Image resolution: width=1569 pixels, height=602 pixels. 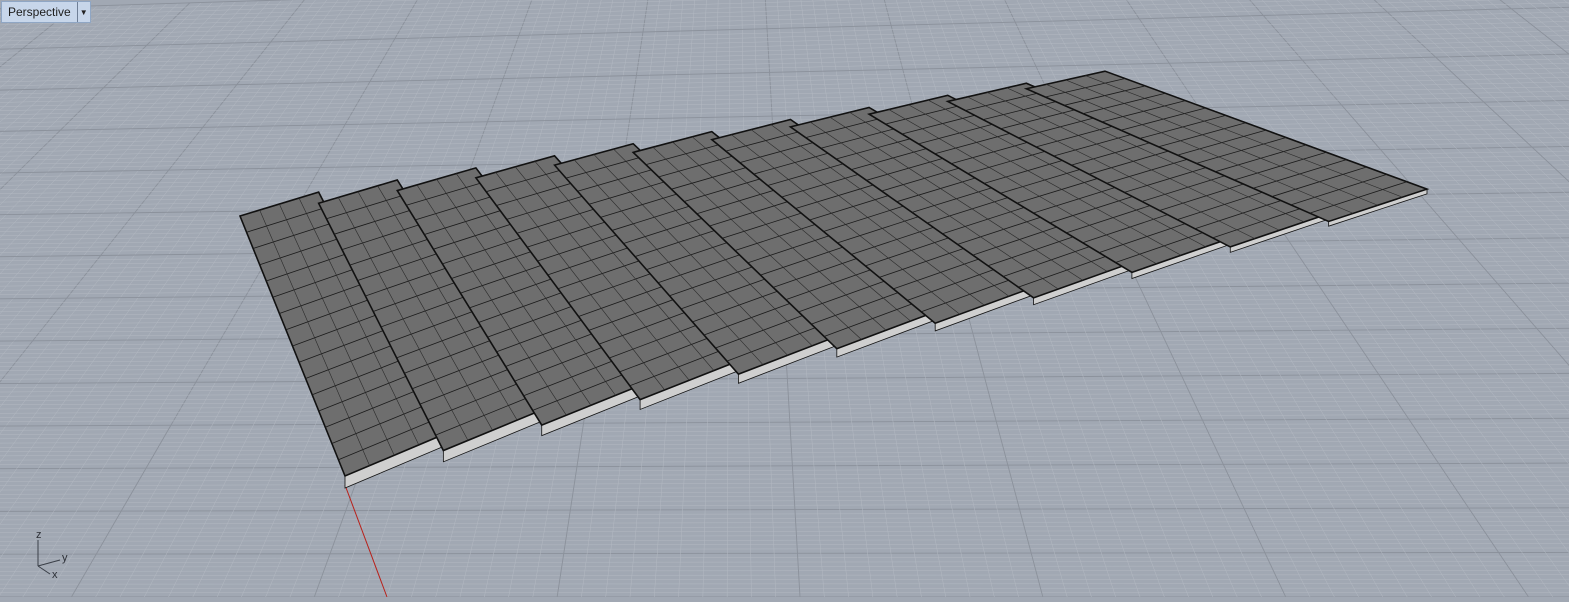 I want to click on y-axis-label: y, so click(x=65, y=558).